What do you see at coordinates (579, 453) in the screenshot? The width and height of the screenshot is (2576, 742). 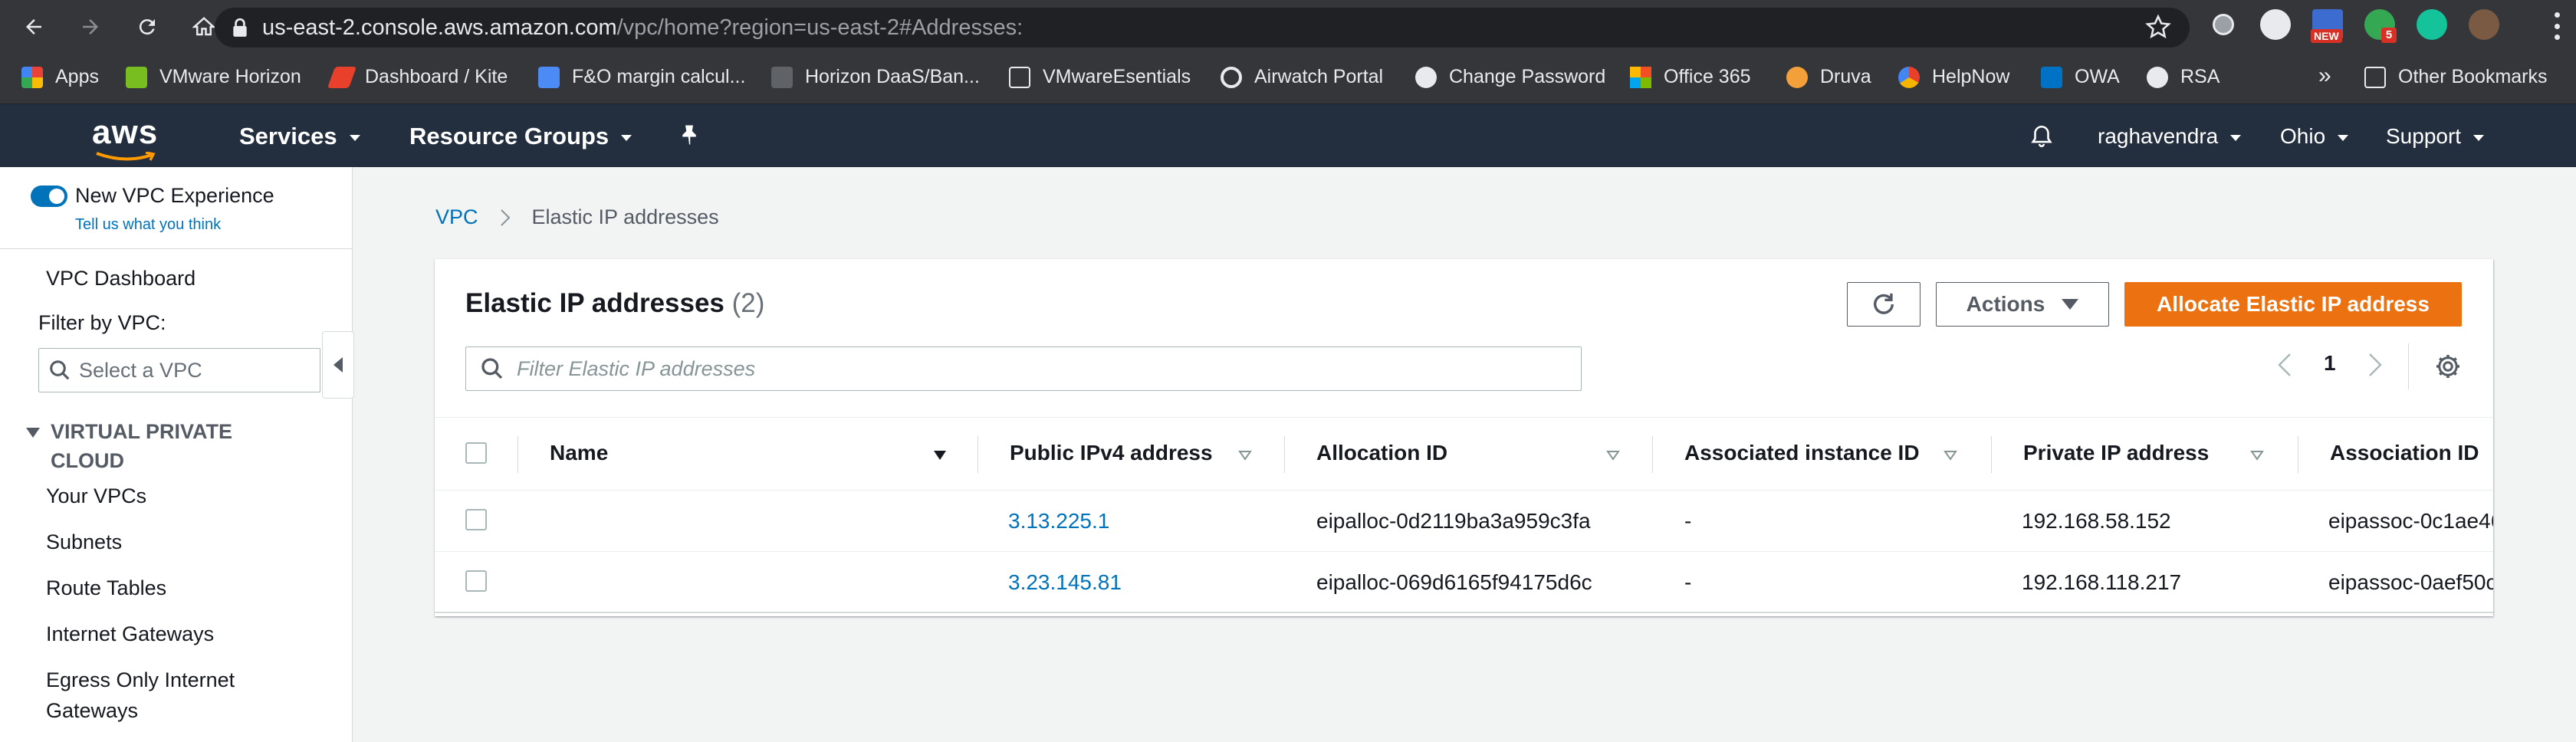 I see `column-header-name: Name` at bounding box center [579, 453].